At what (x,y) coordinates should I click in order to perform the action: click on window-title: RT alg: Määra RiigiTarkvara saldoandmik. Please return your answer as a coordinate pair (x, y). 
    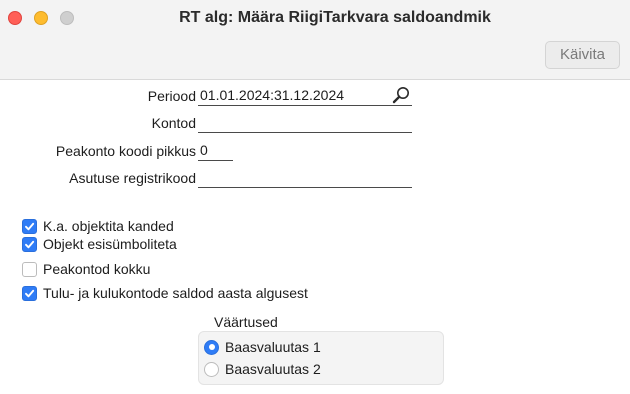
    Looking at the image, I should click on (335, 17).